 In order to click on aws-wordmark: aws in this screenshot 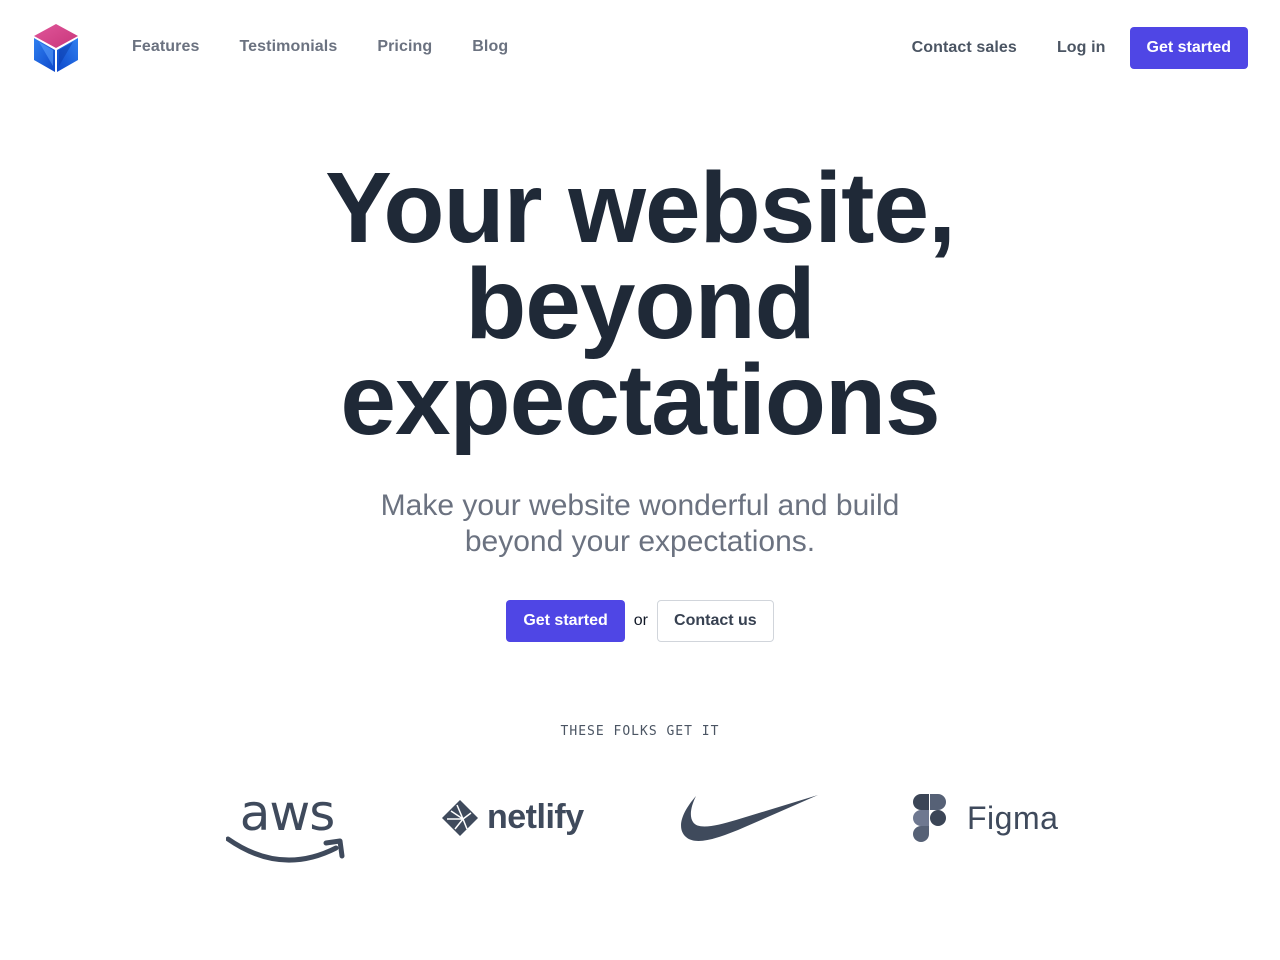, I will do `click(287, 814)`.